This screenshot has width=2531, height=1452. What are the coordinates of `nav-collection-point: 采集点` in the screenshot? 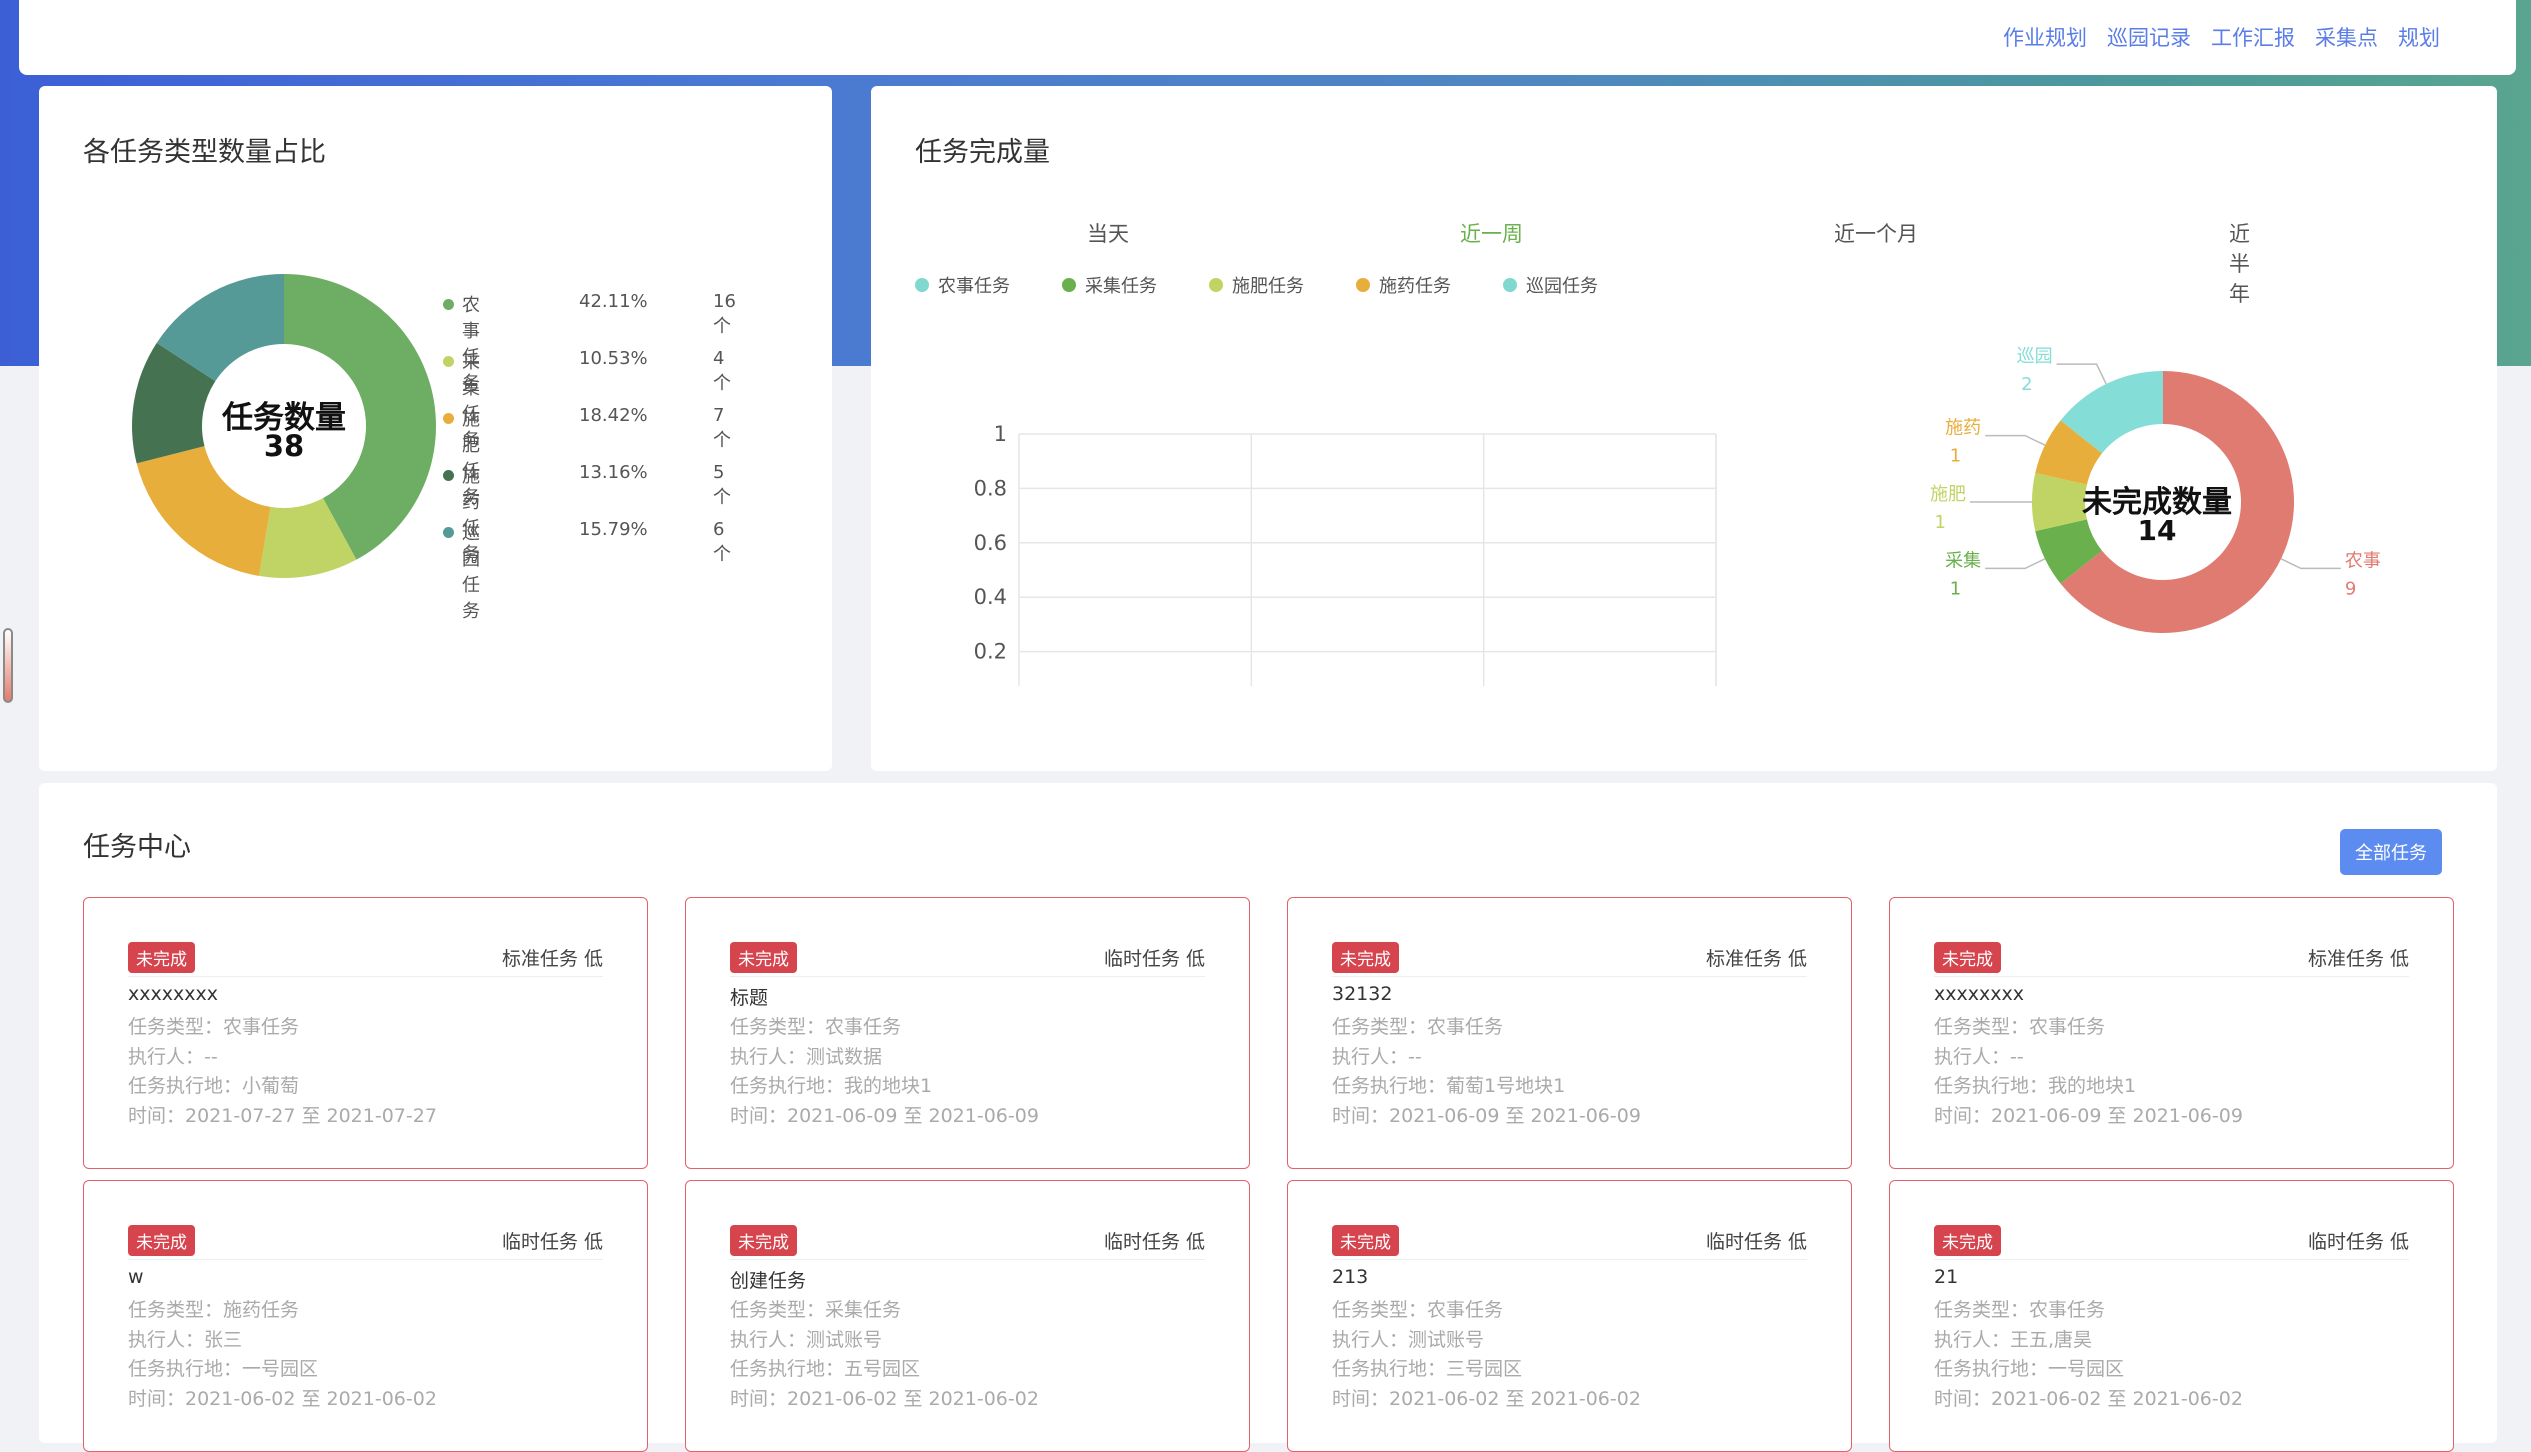 It's located at (2346, 37).